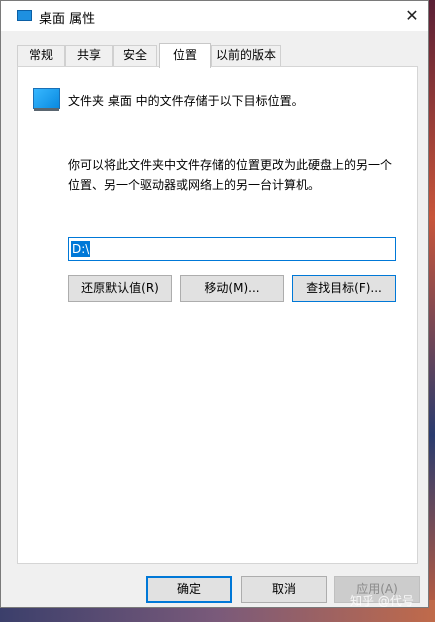 This screenshot has width=435, height=622. I want to click on cancel-button: 取消, so click(284, 589).